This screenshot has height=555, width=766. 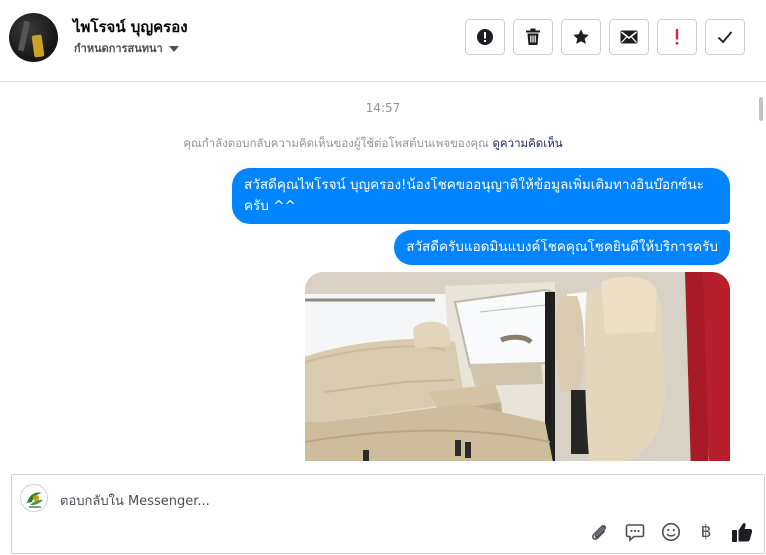 What do you see at coordinates (130, 27) in the screenshot?
I see `contact-name: ไพโรจน์ บุญครอง` at bounding box center [130, 27].